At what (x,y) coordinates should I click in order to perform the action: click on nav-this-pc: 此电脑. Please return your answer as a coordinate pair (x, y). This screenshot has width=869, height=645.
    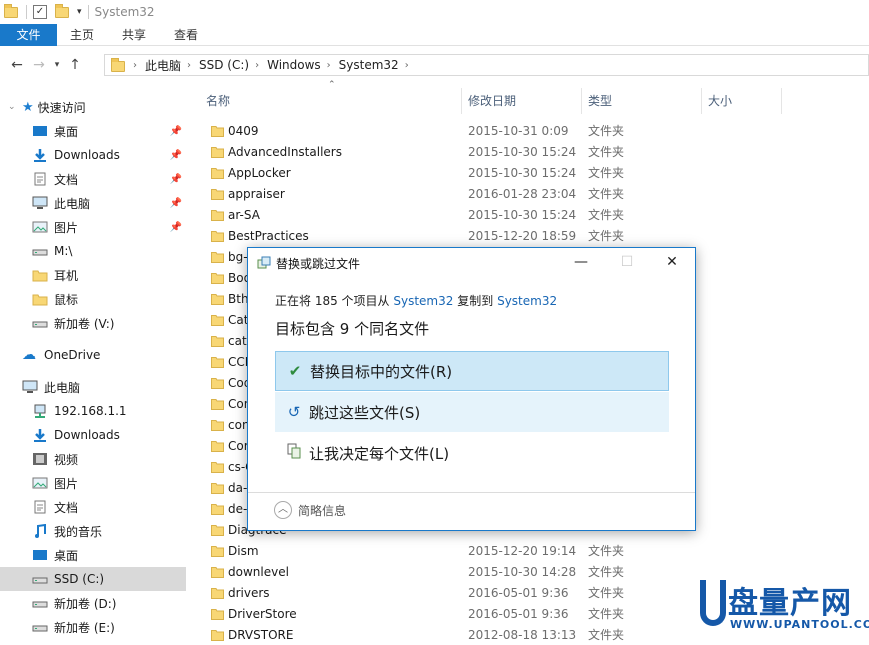
    Looking at the image, I should click on (93, 387).